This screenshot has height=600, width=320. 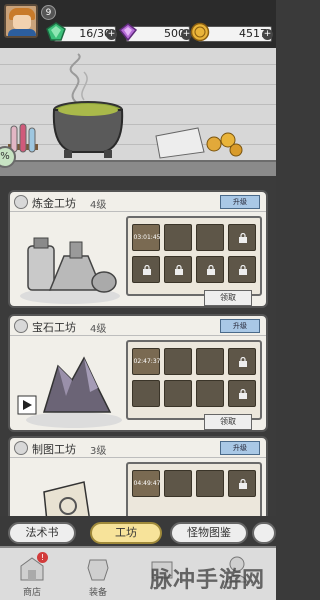 I want to click on resource-bar: 9 16/30 + 500 + 4517 +, so click(x=138, y=24).